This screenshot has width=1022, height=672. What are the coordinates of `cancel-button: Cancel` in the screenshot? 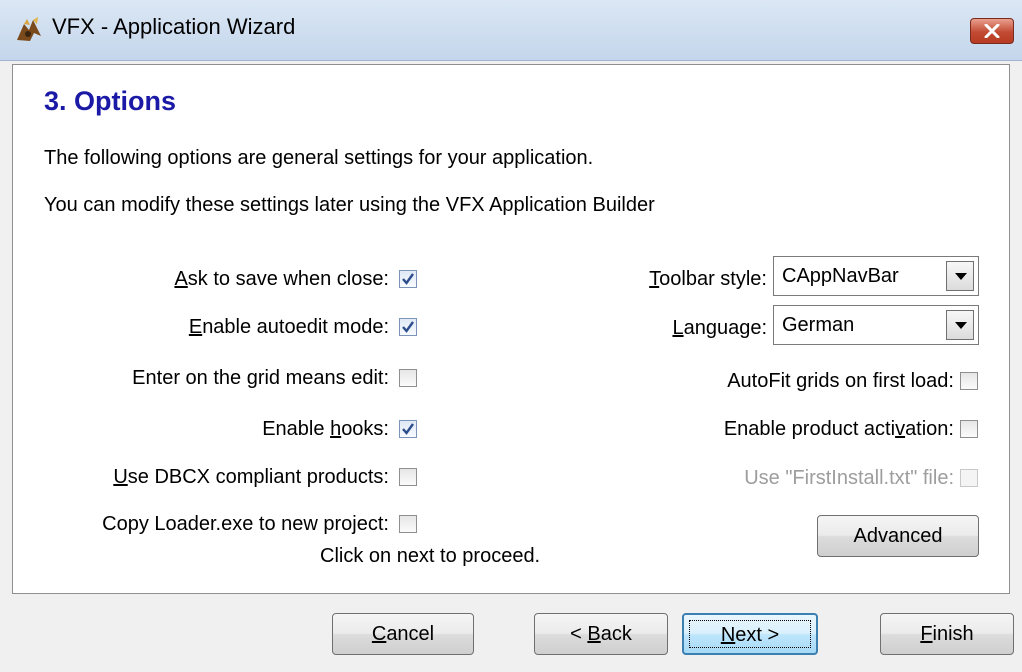 It's located at (403, 634).